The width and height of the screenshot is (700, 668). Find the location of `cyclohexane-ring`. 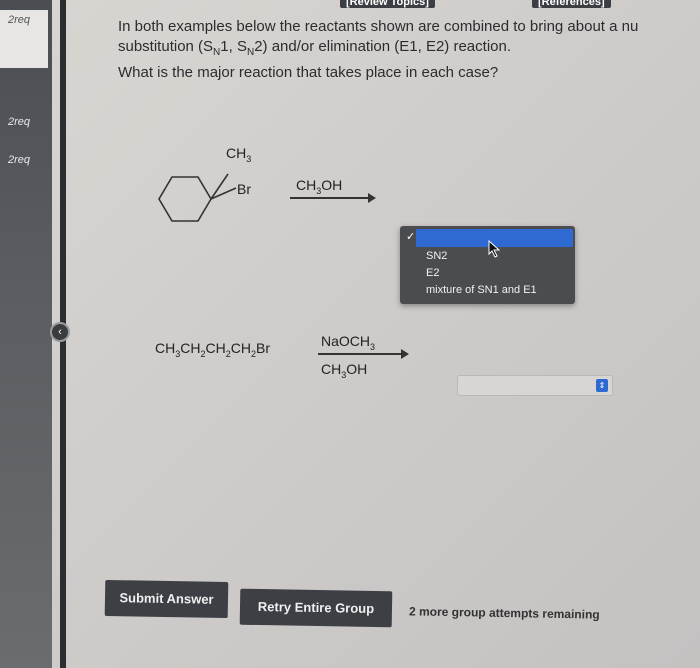

cyclohexane-ring is located at coordinates (185, 199).